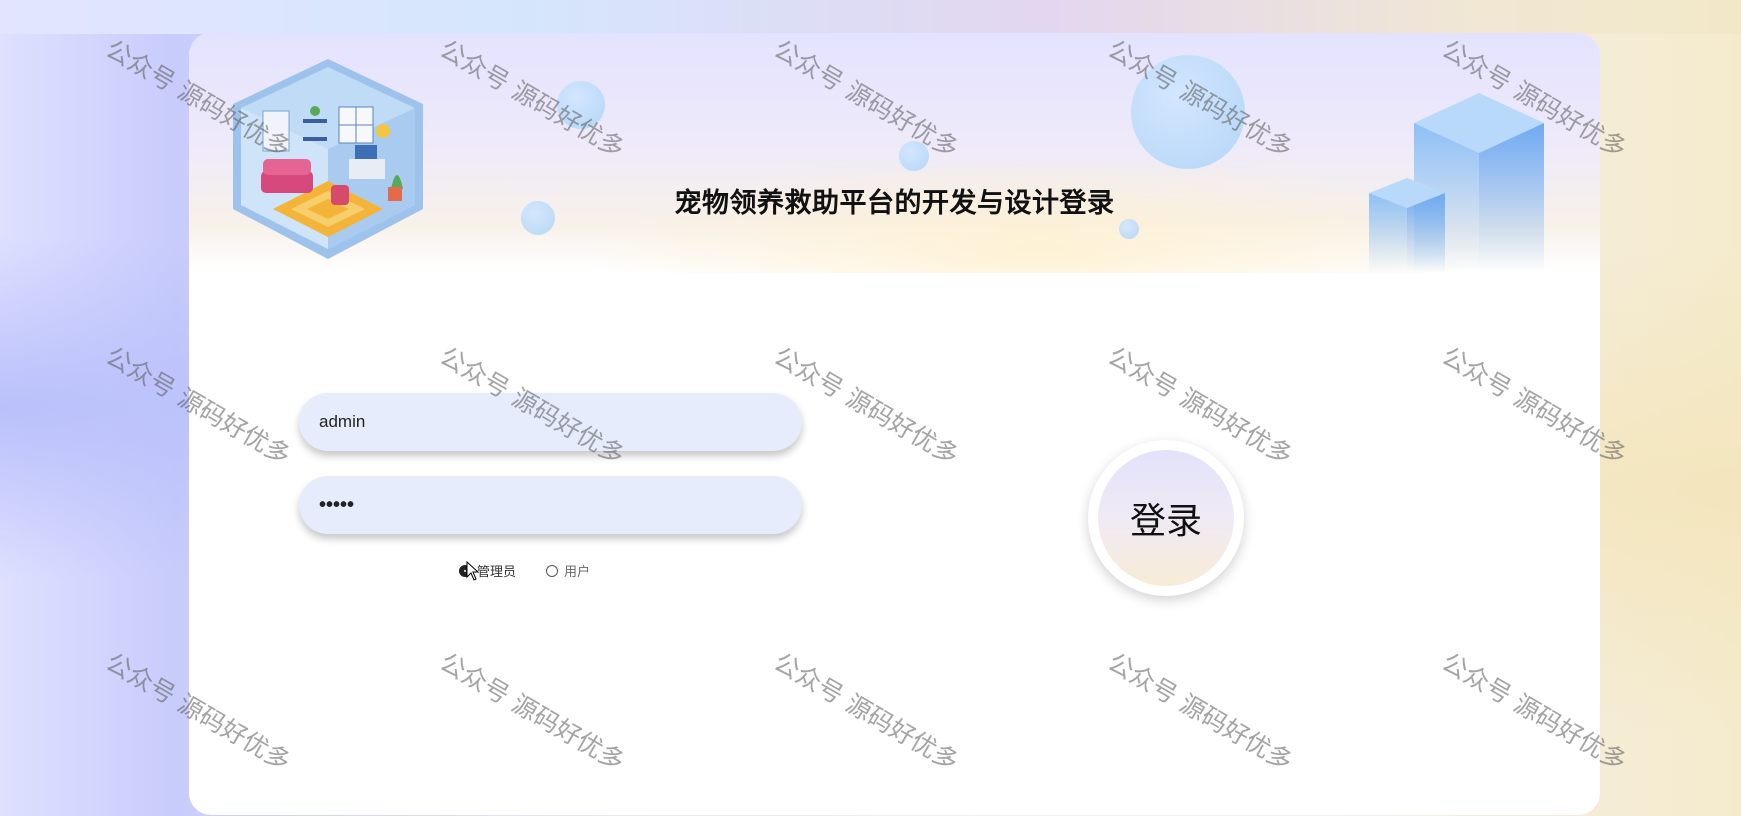 Image resolution: width=1741 pixels, height=816 pixels. I want to click on isometric-room-illustration, so click(328, 159).